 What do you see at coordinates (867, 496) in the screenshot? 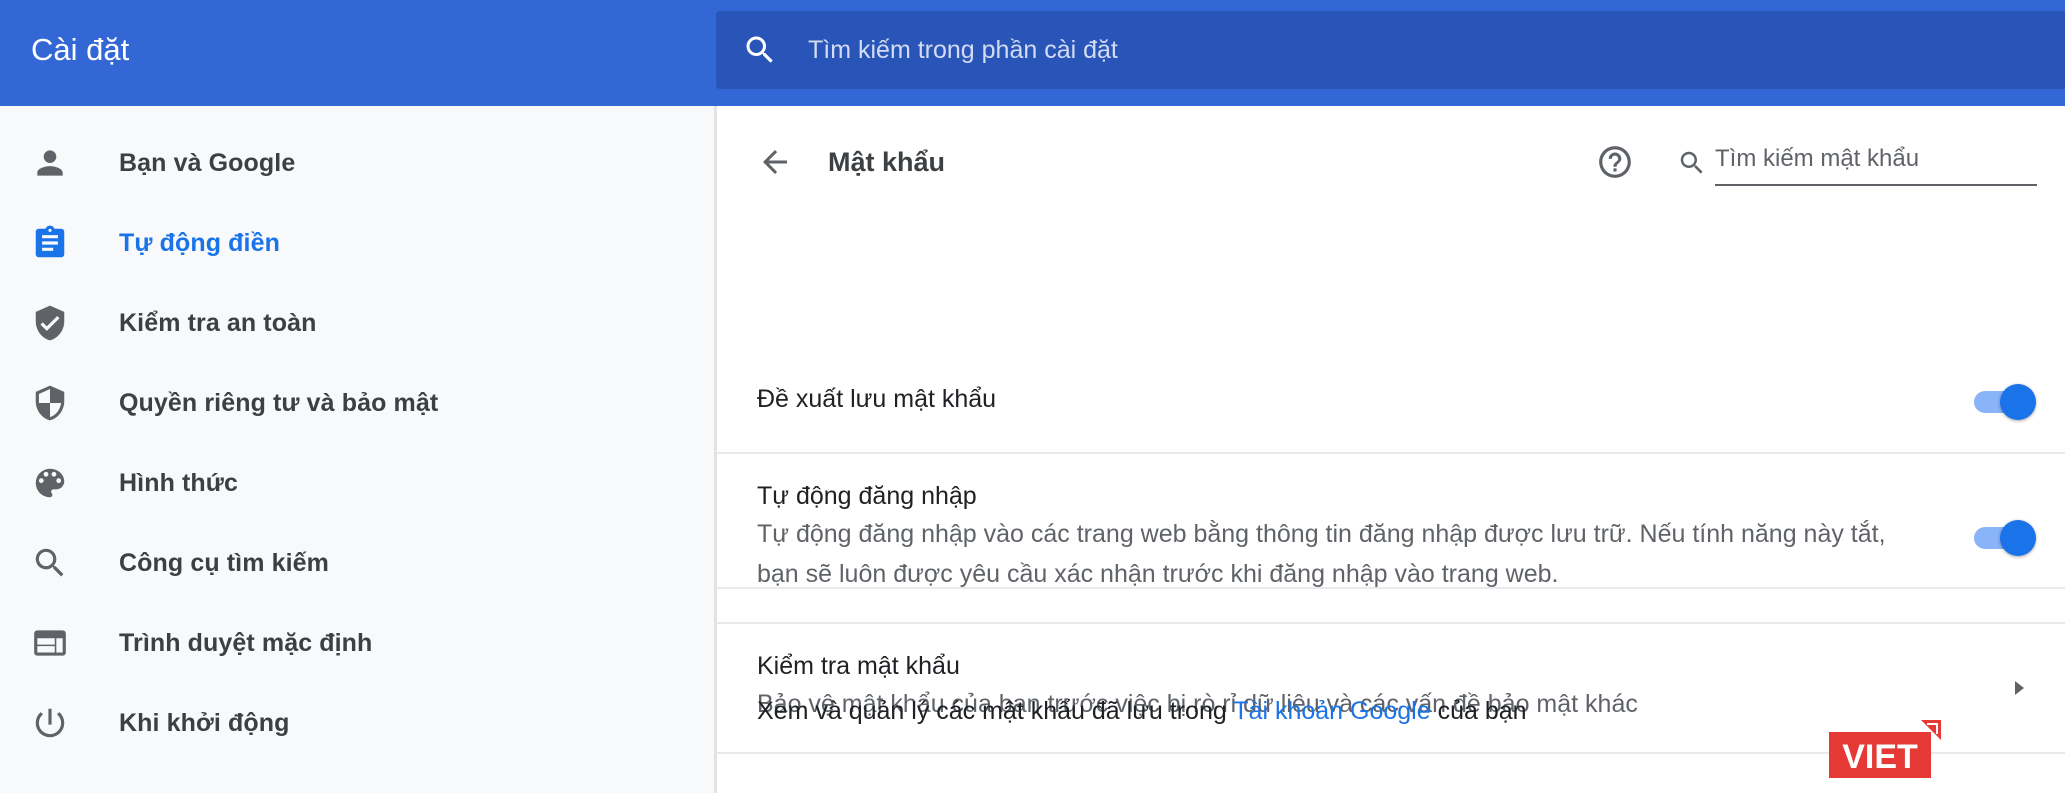
I see `auto-signin-label: Tự động đăng nhập` at bounding box center [867, 496].